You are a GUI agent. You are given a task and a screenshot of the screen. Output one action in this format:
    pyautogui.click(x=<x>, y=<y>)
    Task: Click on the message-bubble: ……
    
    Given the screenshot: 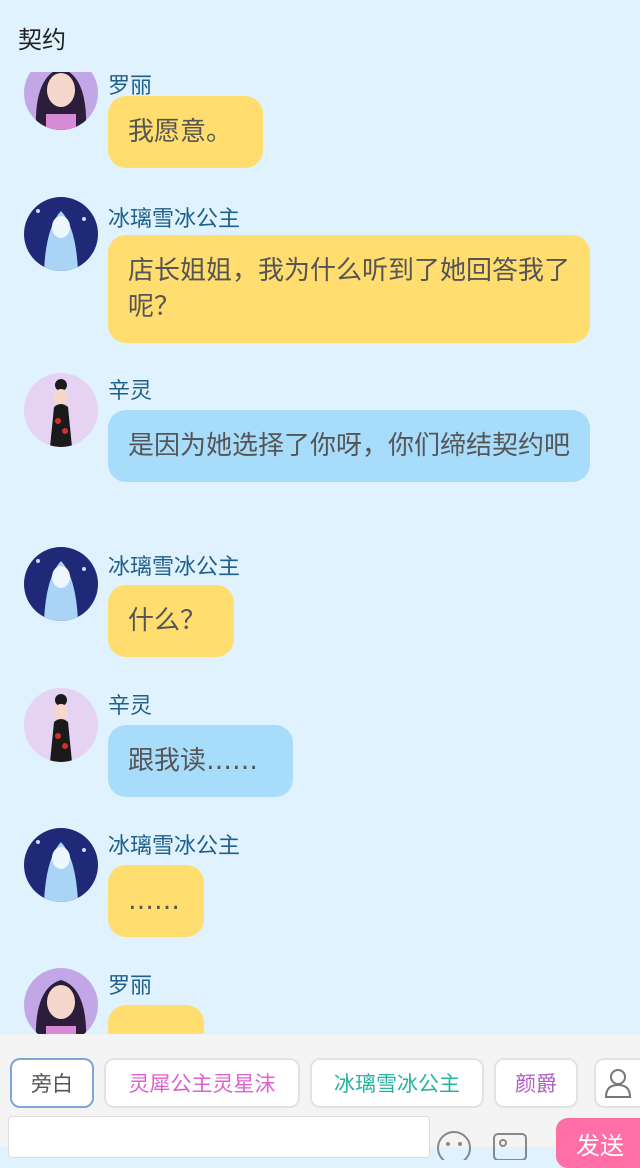 What is the action you would take?
    pyautogui.click(x=156, y=901)
    